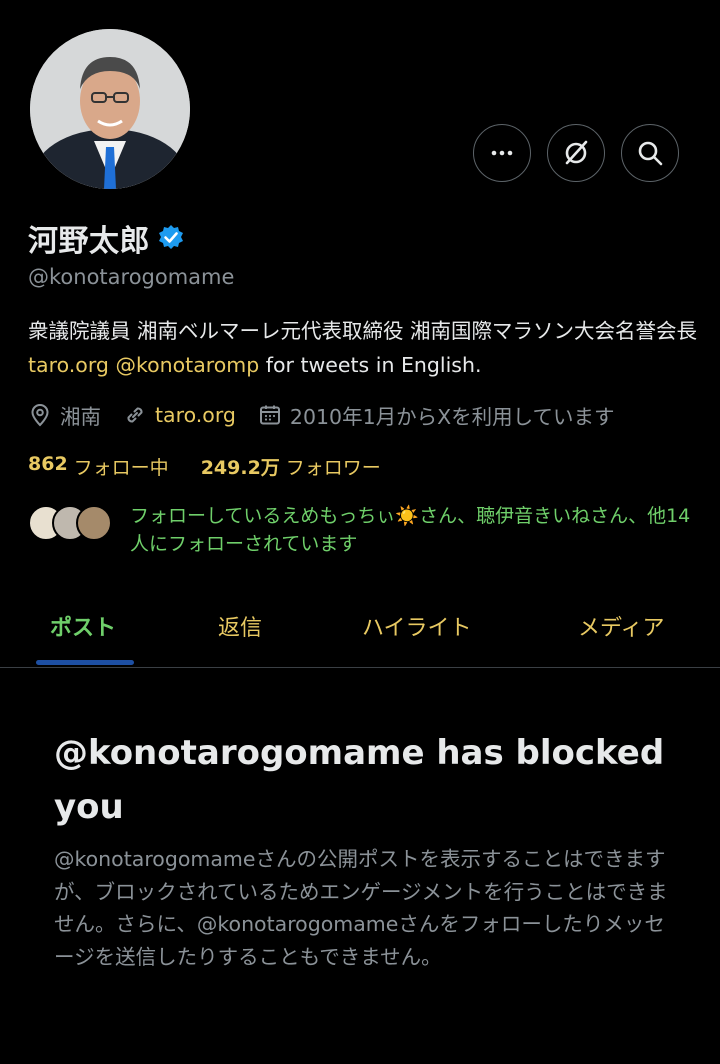 The image size is (720, 1064). What do you see at coordinates (195, 415) in the screenshot?
I see `website-link: taro.org` at bounding box center [195, 415].